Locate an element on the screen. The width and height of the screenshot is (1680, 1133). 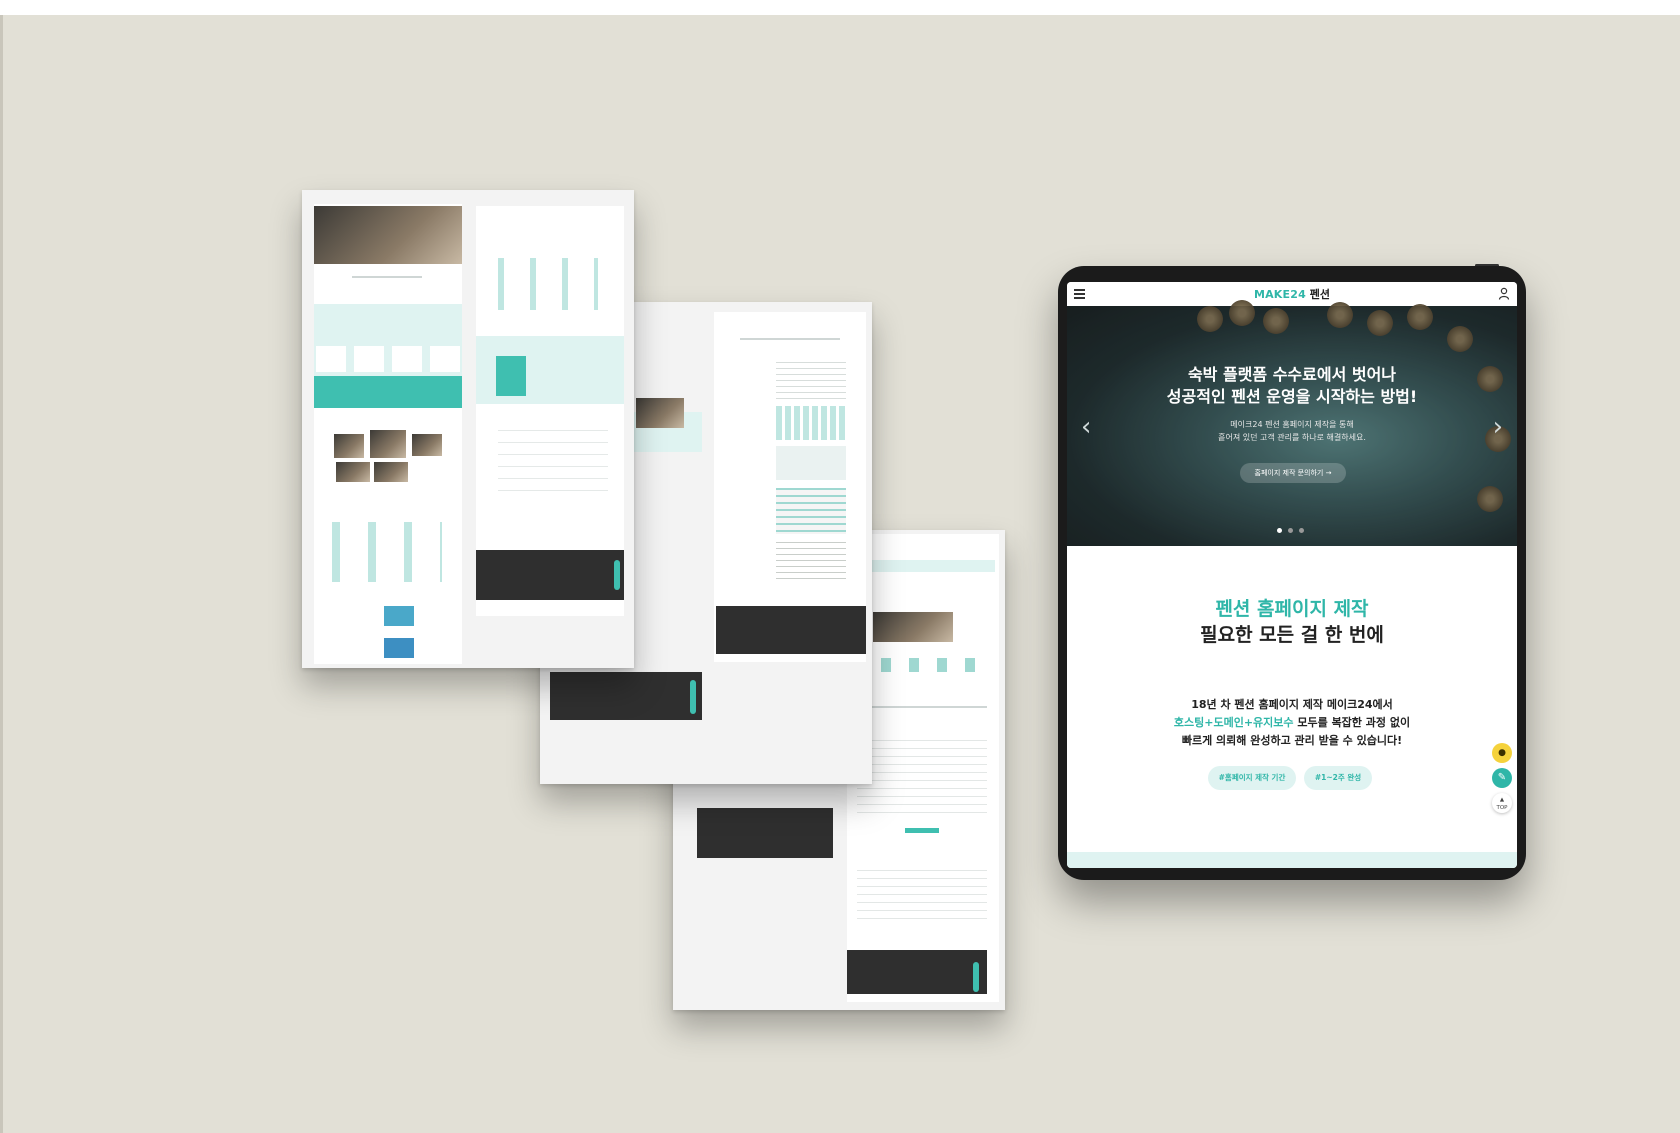
kakao-chat-icon: ● is located at coordinates (1502, 753).